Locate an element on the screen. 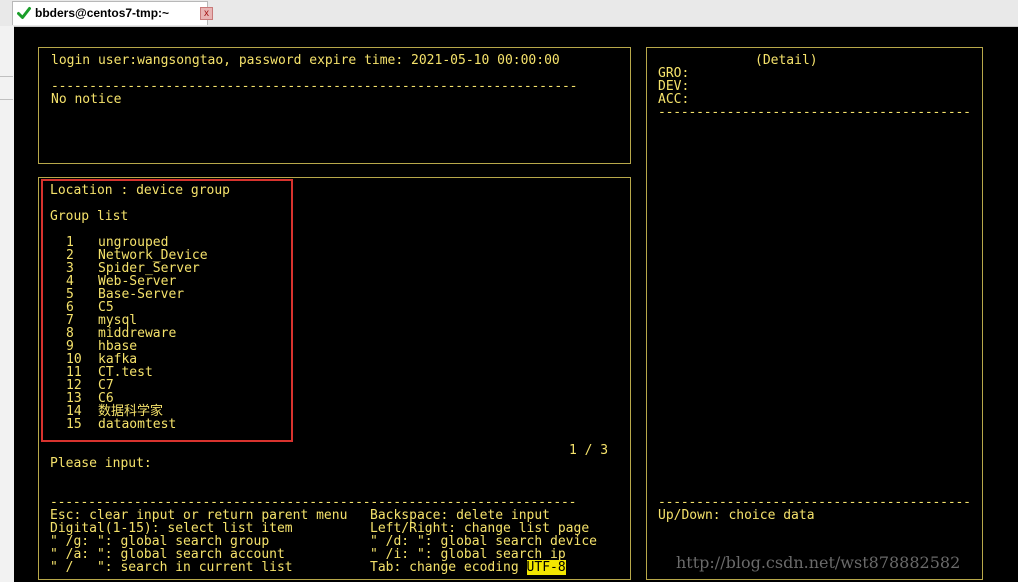 Image resolution: width=1018 pixels, height=582 pixels. selection-highlight-box is located at coordinates (167, 310).